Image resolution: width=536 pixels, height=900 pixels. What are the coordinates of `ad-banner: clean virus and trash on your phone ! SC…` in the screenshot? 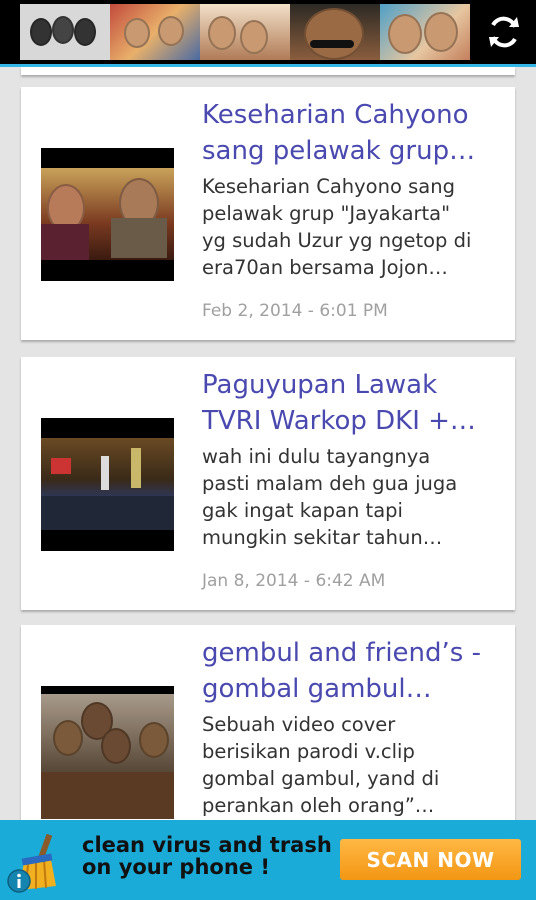 It's located at (268, 860).